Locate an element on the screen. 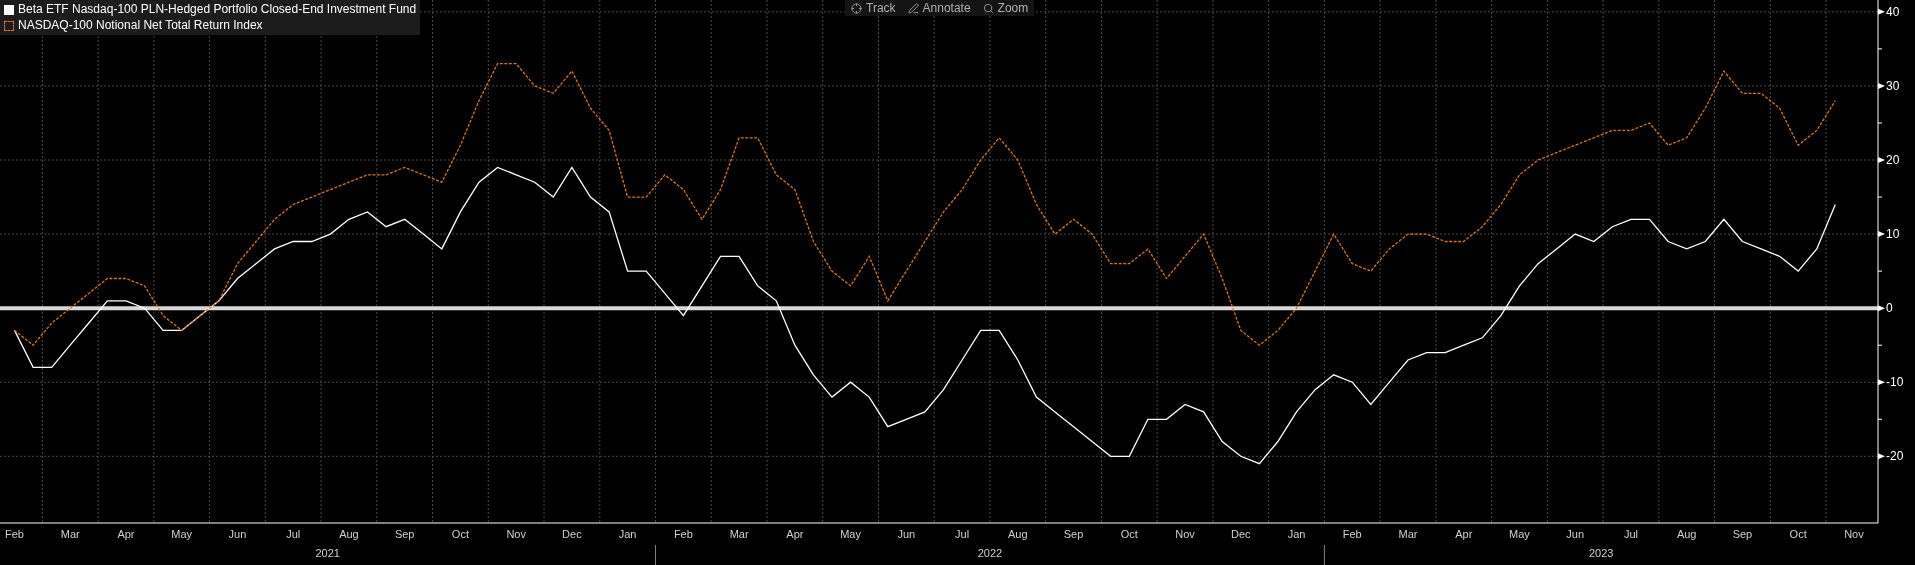  y-tick-label: 30 is located at coordinates (1893, 85).